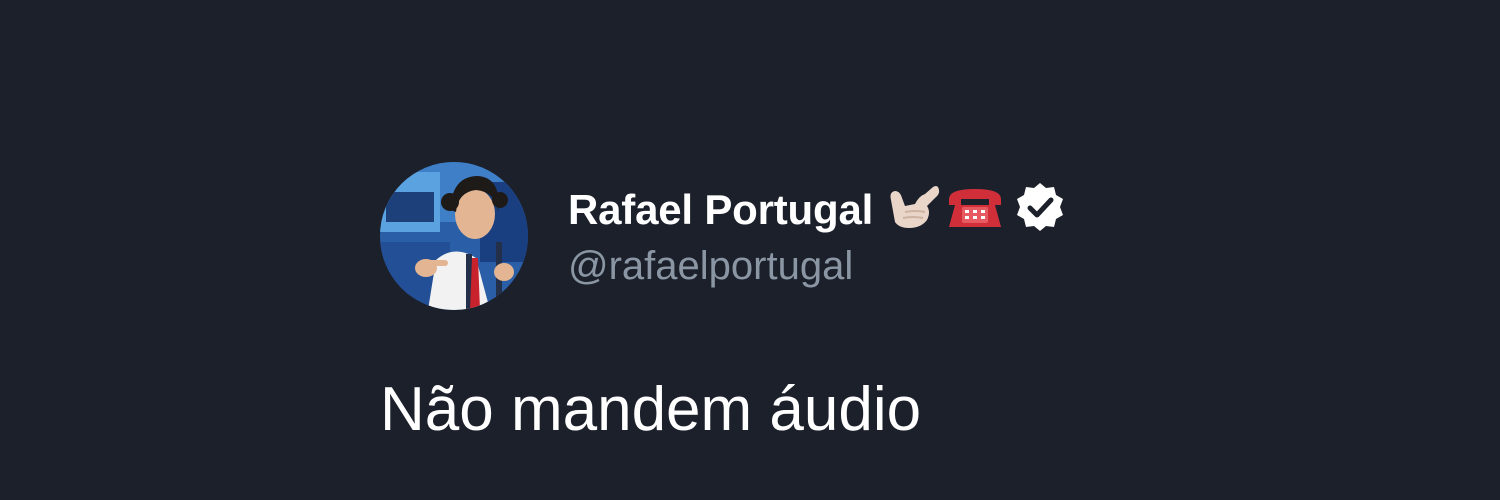 Image resolution: width=1500 pixels, height=500 pixels. I want to click on avatar-photo, so click(454, 236).